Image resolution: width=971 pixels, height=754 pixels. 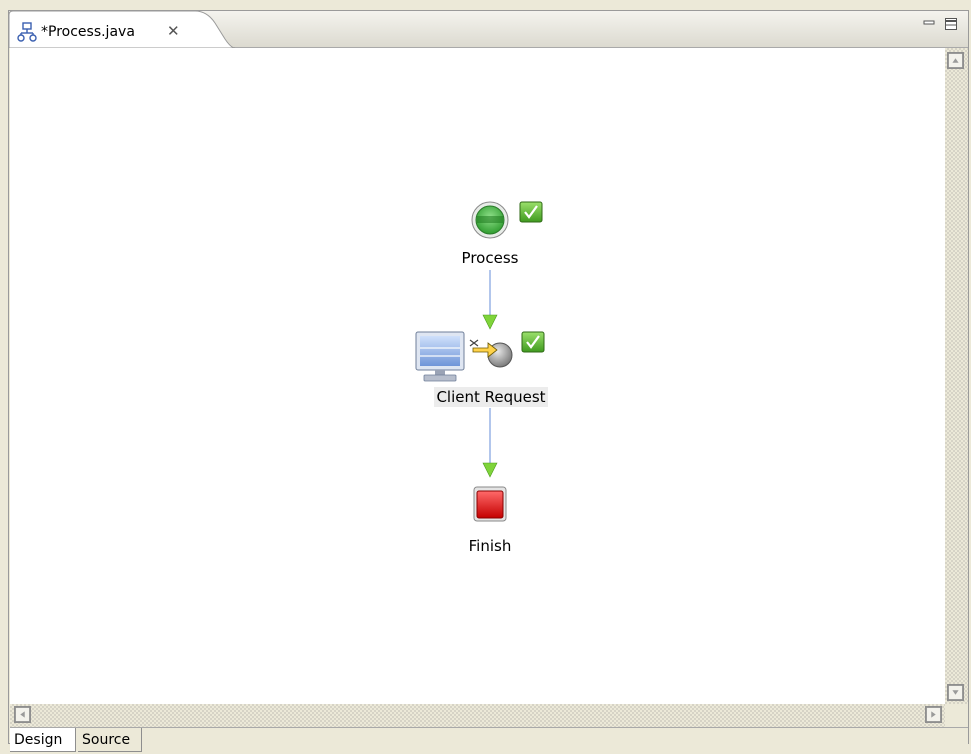 What do you see at coordinates (491, 353) in the screenshot?
I see `web-service-icon` at bounding box center [491, 353].